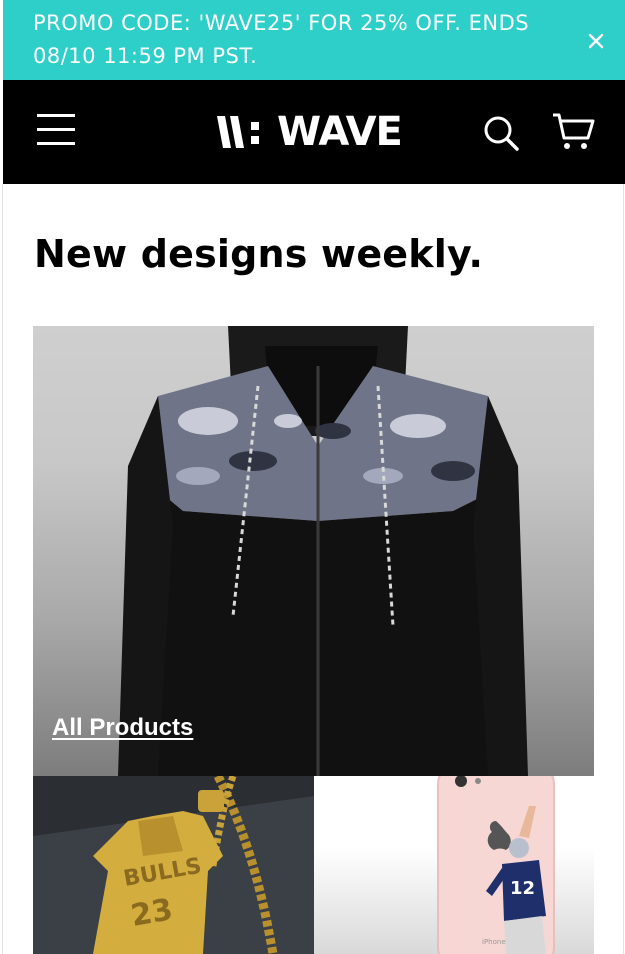 This screenshot has width=625, height=954. What do you see at coordinates (496, 865) in the screenshot?
I see `football-phone-case-image: 12 iPhone` at bounding box center [496, 865].